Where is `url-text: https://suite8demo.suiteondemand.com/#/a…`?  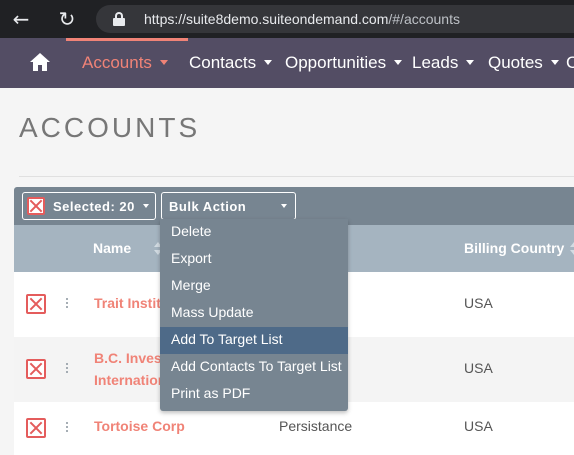 url-text: https://suite8demo.suiteondemand.com/#/a… is located at coordinates (302, 19).